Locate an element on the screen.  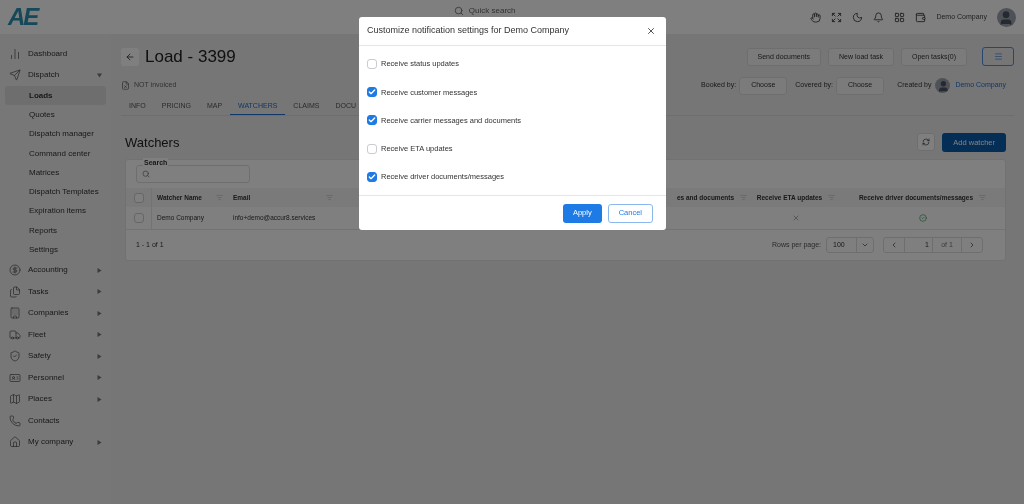
sidebar-item: Dispatch is located at coordinates (55, 75).